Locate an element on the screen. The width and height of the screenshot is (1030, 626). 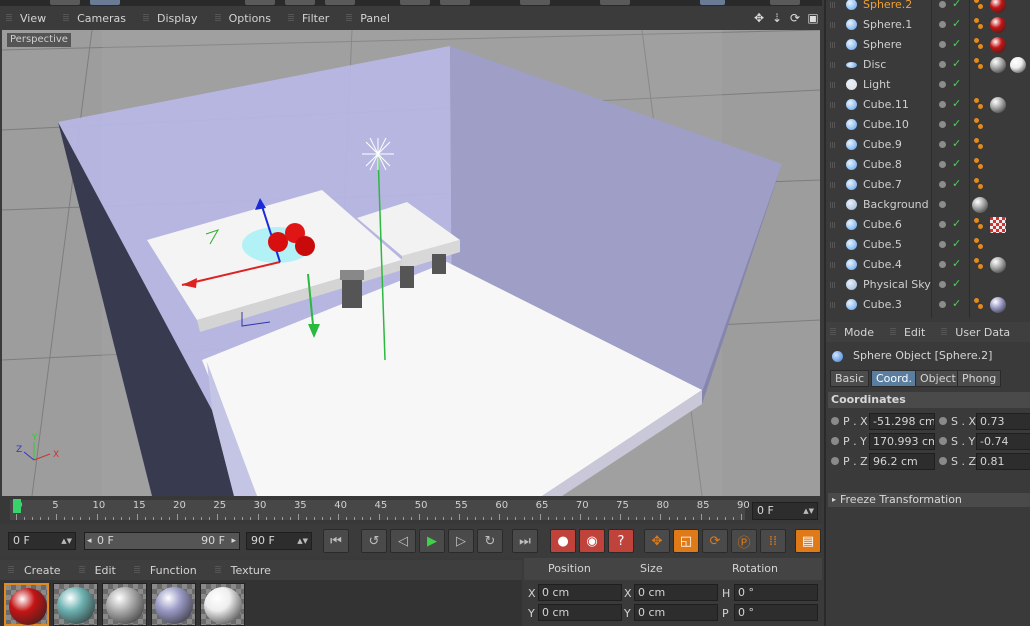
pos-y-keyframe-toggle is located at coordinates (835, 441).